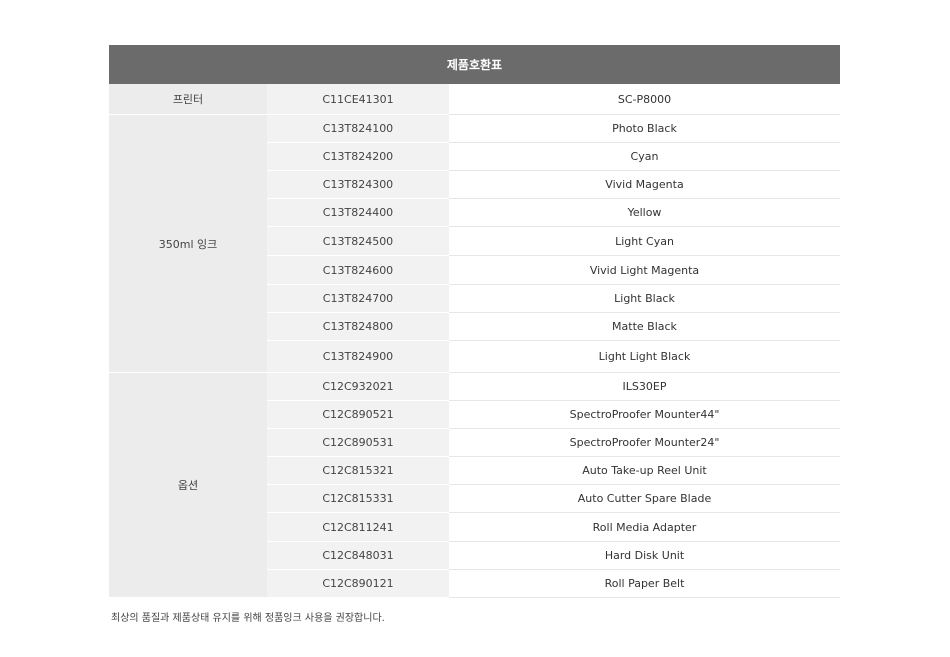 This screenshot has height=657, width=950. Describe the element at coordinates (644, 327) in the screenshot. I see `ink-name: Matte Black` at that location.